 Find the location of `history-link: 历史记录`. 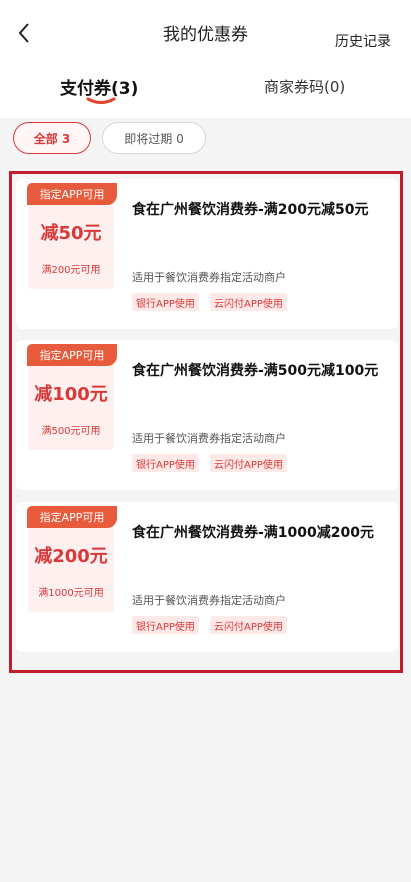

history-link: 历史记录 is located at coordinates (363, 41).